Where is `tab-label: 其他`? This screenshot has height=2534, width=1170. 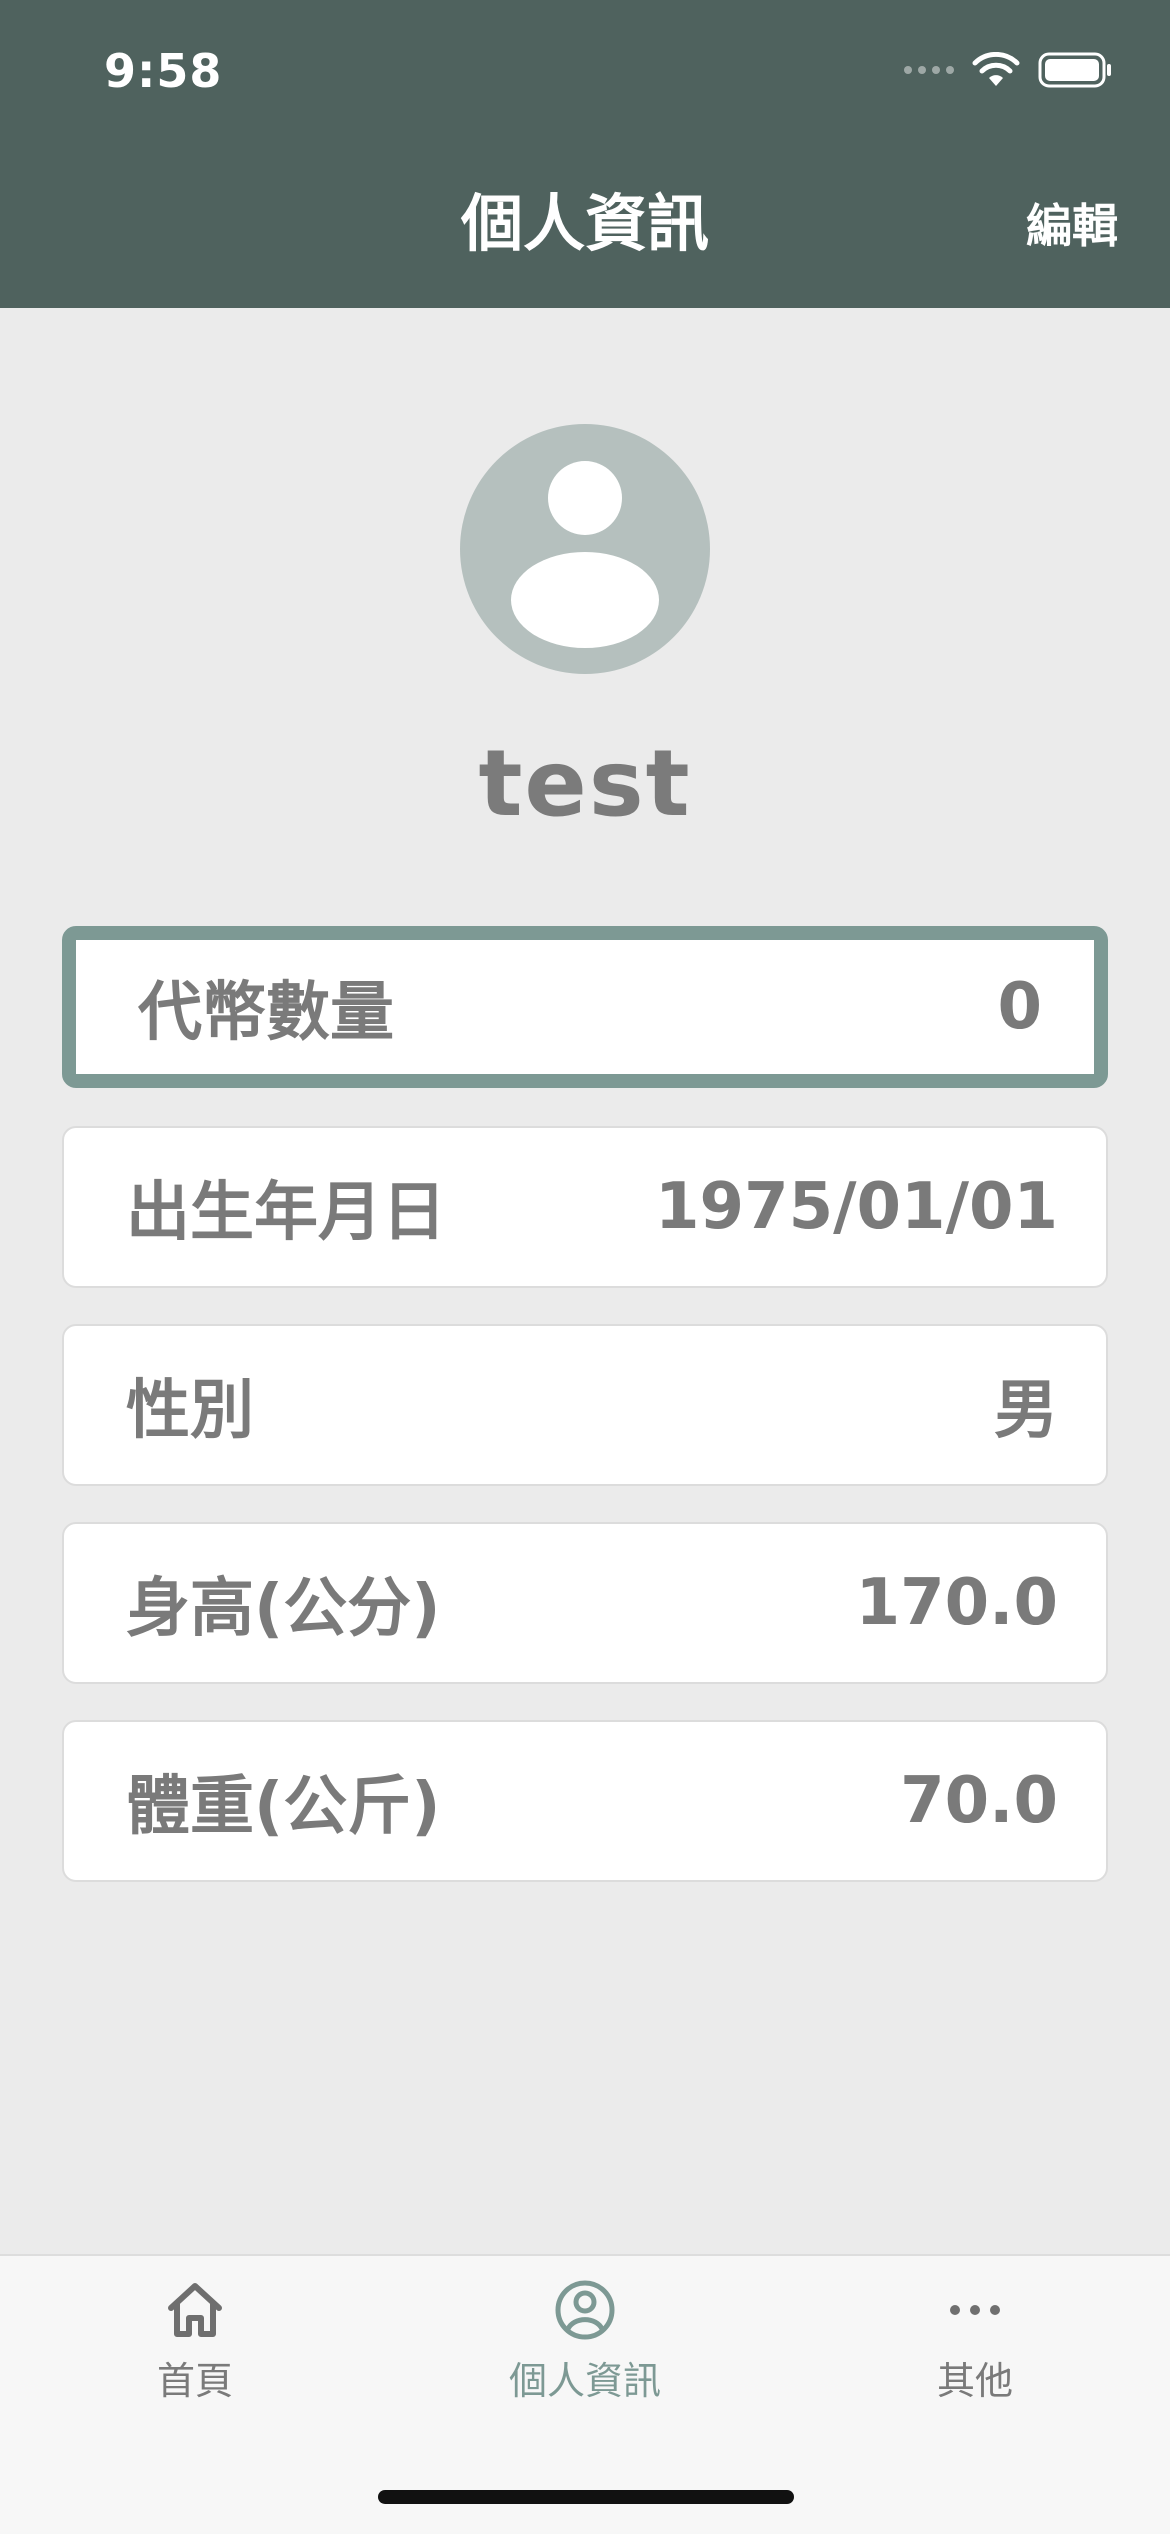 tab-label: 其他 is located at coordinates (974, 2381).